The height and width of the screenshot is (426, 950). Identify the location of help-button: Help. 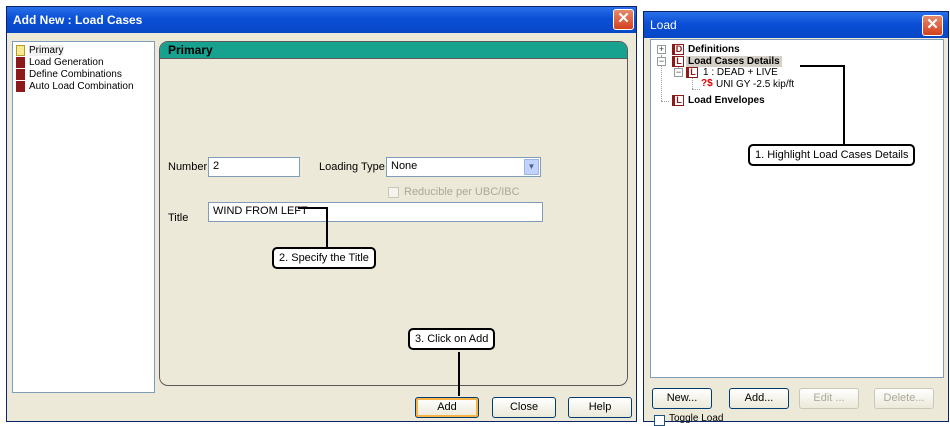
(600, 407).